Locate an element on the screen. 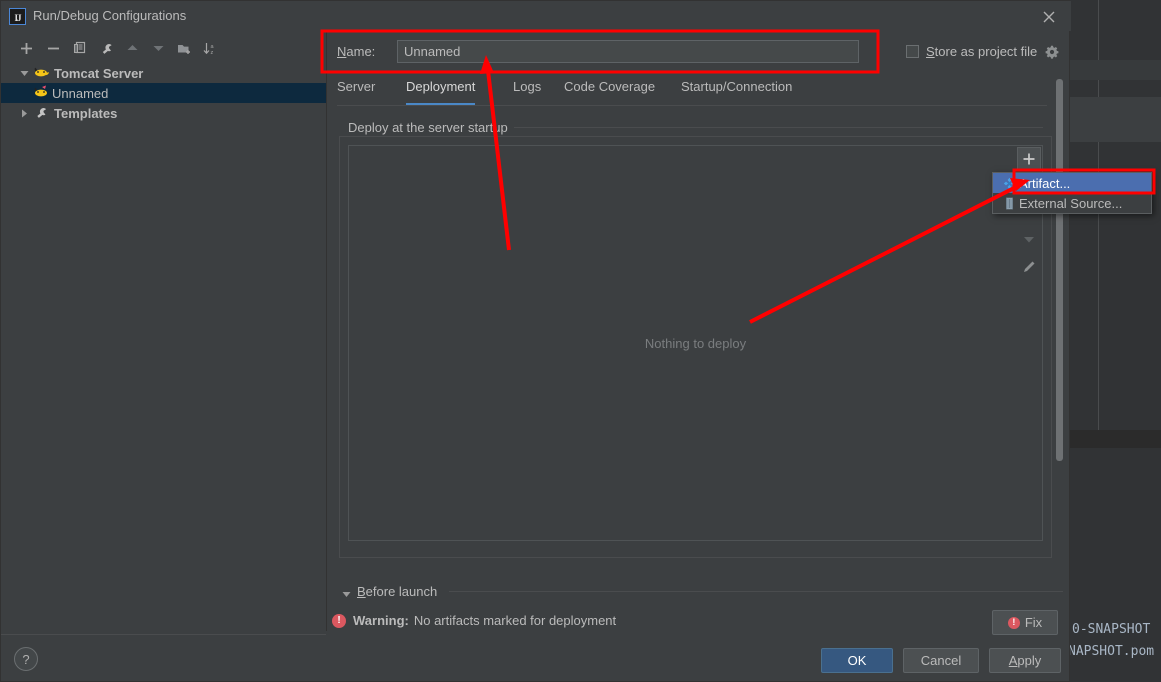  tree-item-label: Templates is located at coordinates (86, 113).